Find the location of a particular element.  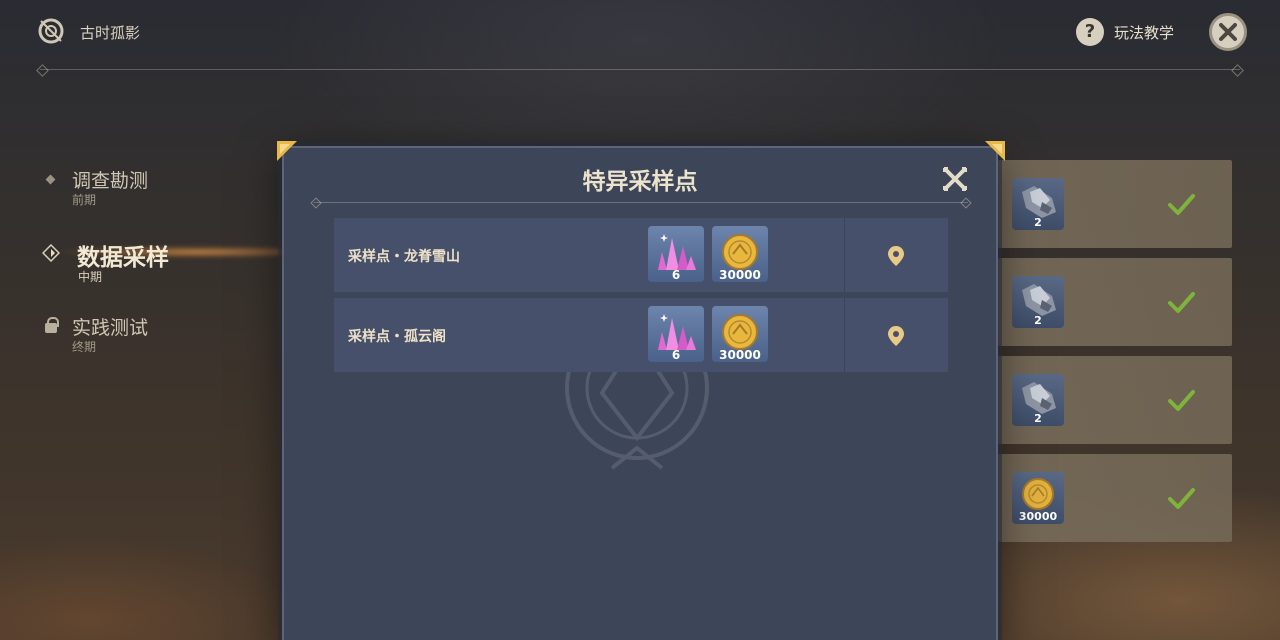

event-title: 古时孤影 is located at coordinates (110, 33).